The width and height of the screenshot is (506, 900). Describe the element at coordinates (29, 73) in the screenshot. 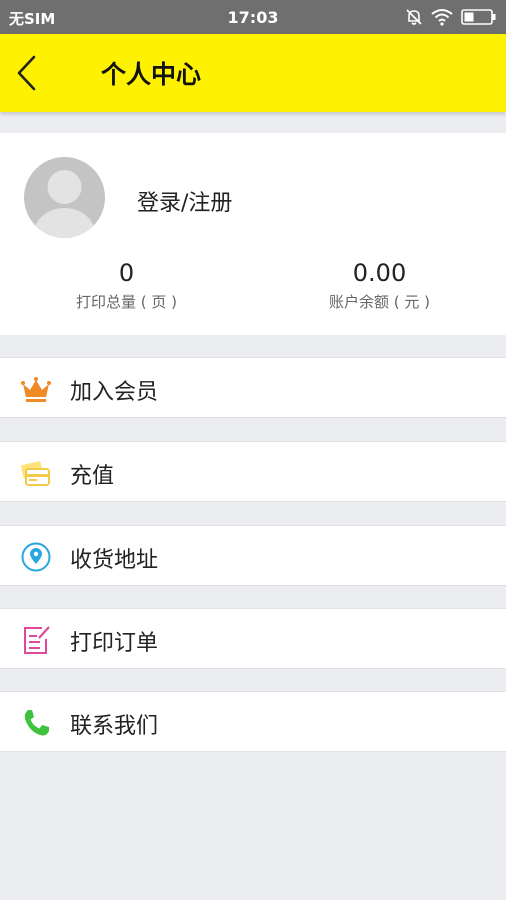

I see `back-arrow-icon` at that location.